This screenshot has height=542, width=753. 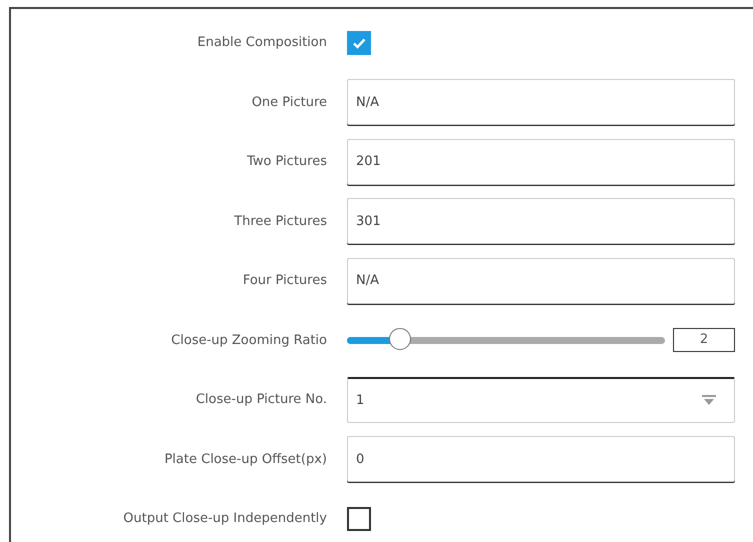 What do you see at coordinates (506, 340) in the screenshot?
I see `slider` at bounding box center [506, 340].